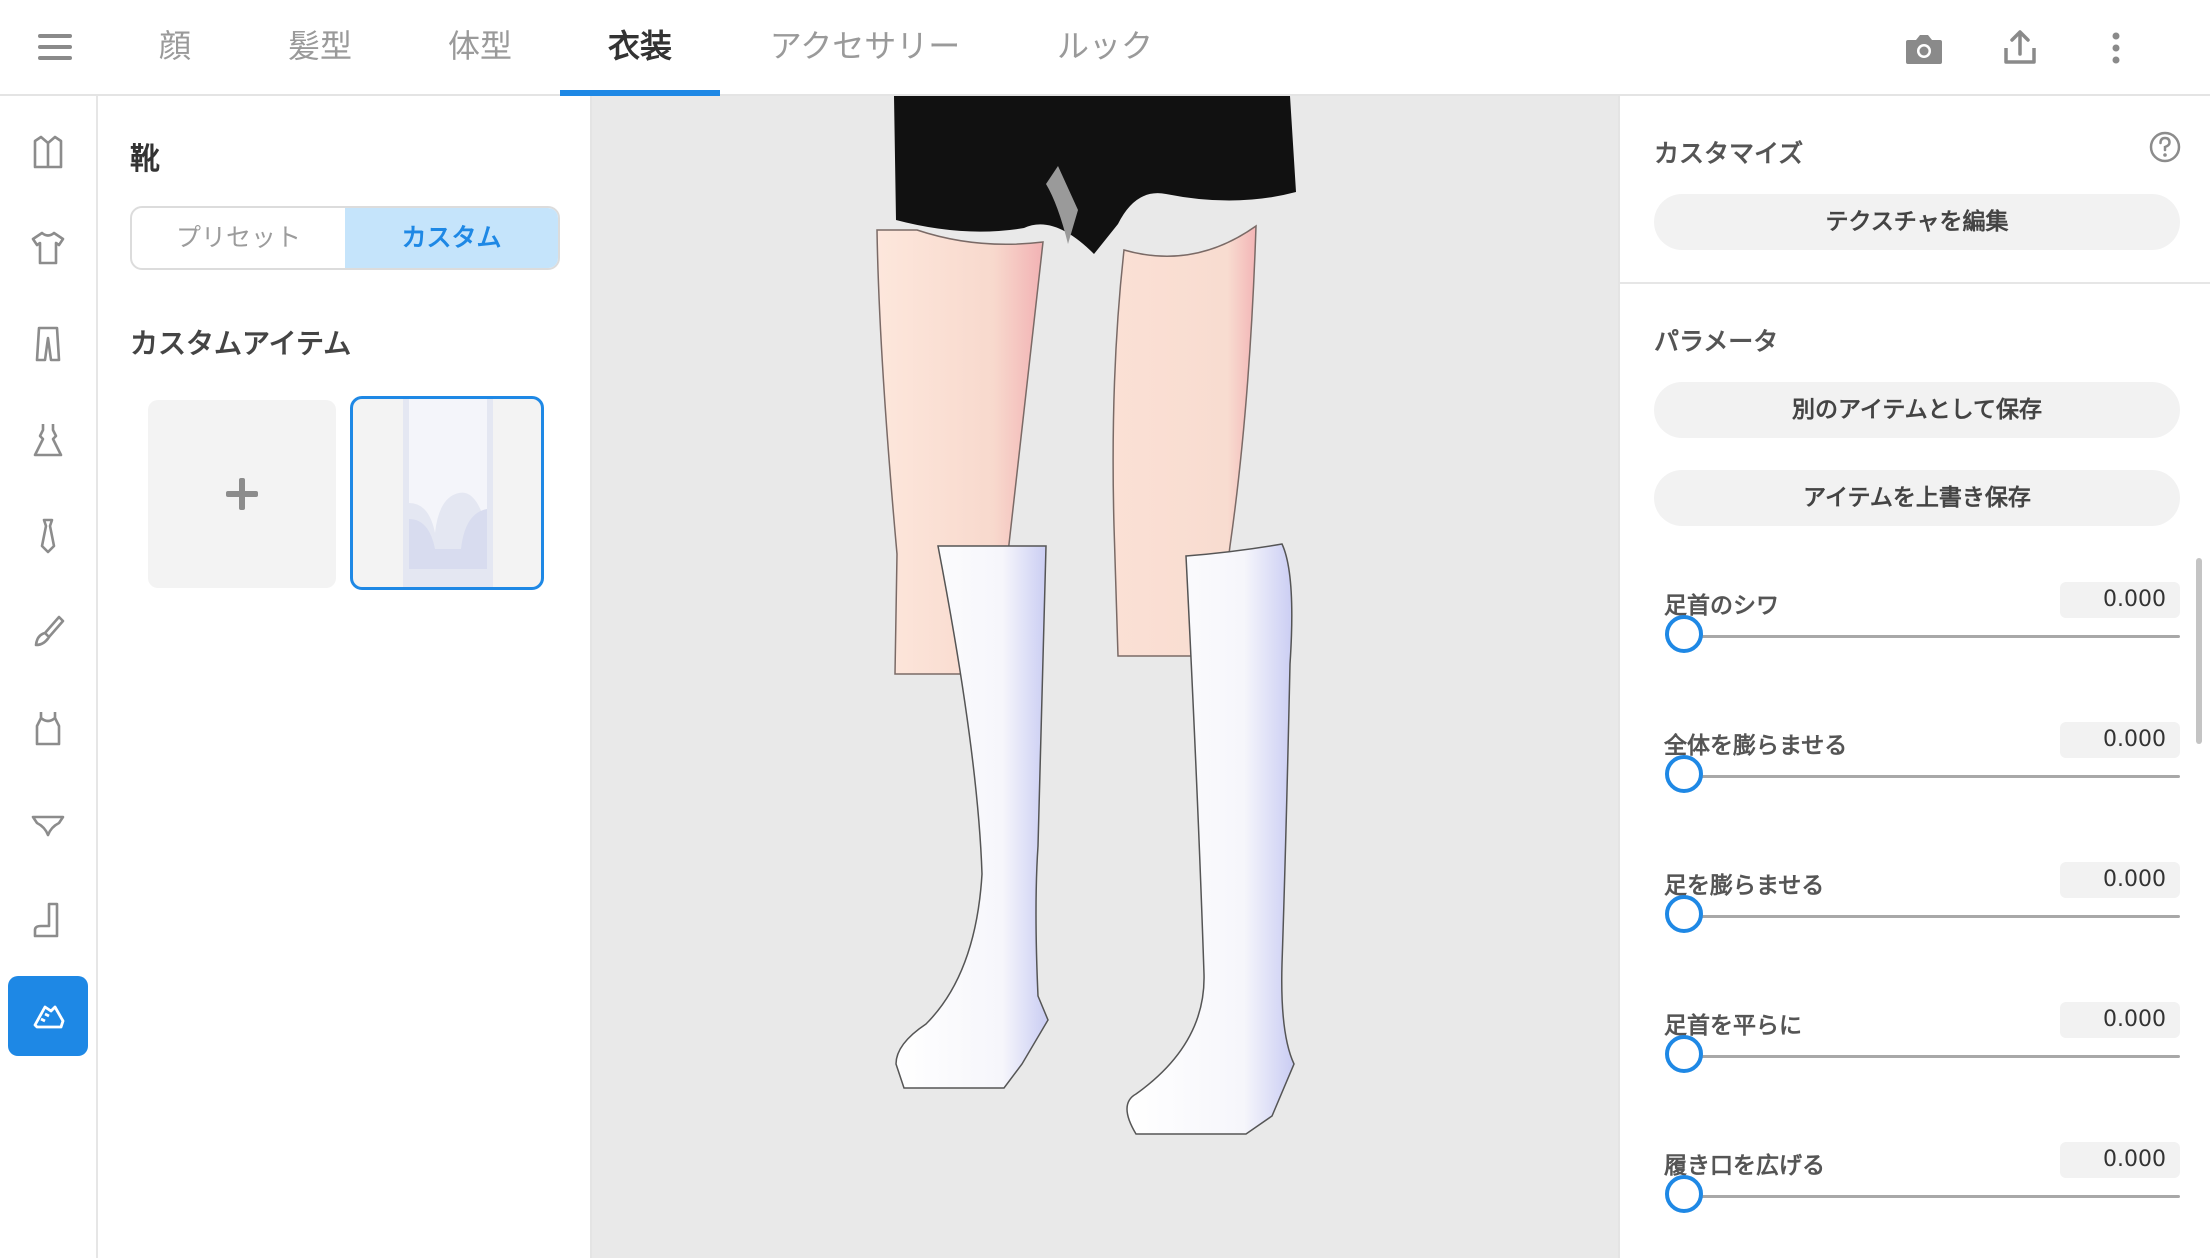 This screenshot has width=2210, height=1258. I want to click on rail-item-underwear, so click(48, 824).